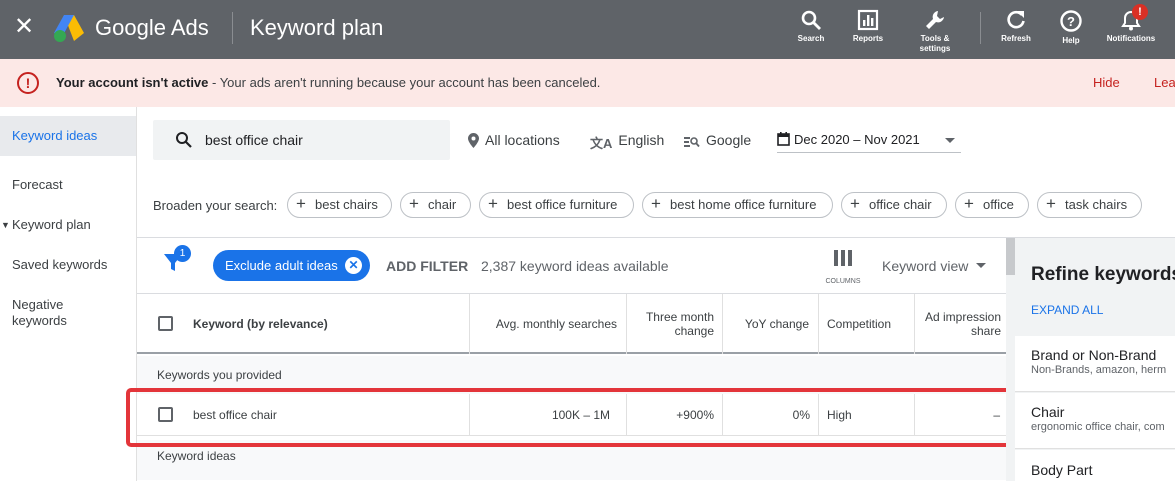 The image size is (1175, 481). What do you see at coordinates (868, 38) in the screenshot?
I see `reports-label: Reports` at bounding box center [868, 38].